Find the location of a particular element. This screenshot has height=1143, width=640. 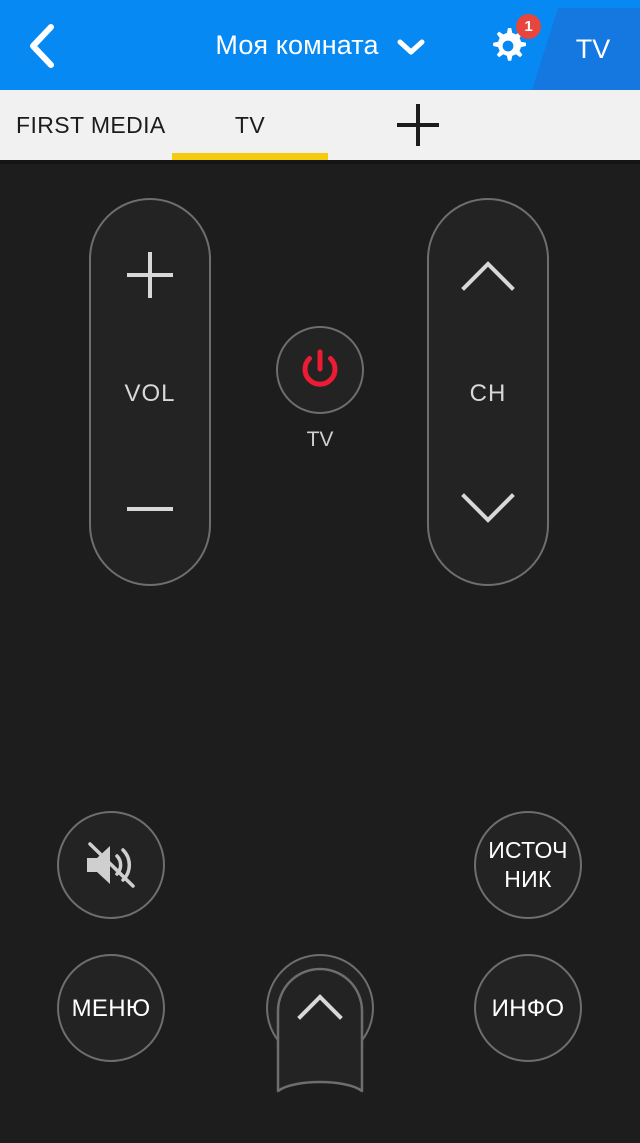

device-tab-label: TV is located at coordinates (593, 48).